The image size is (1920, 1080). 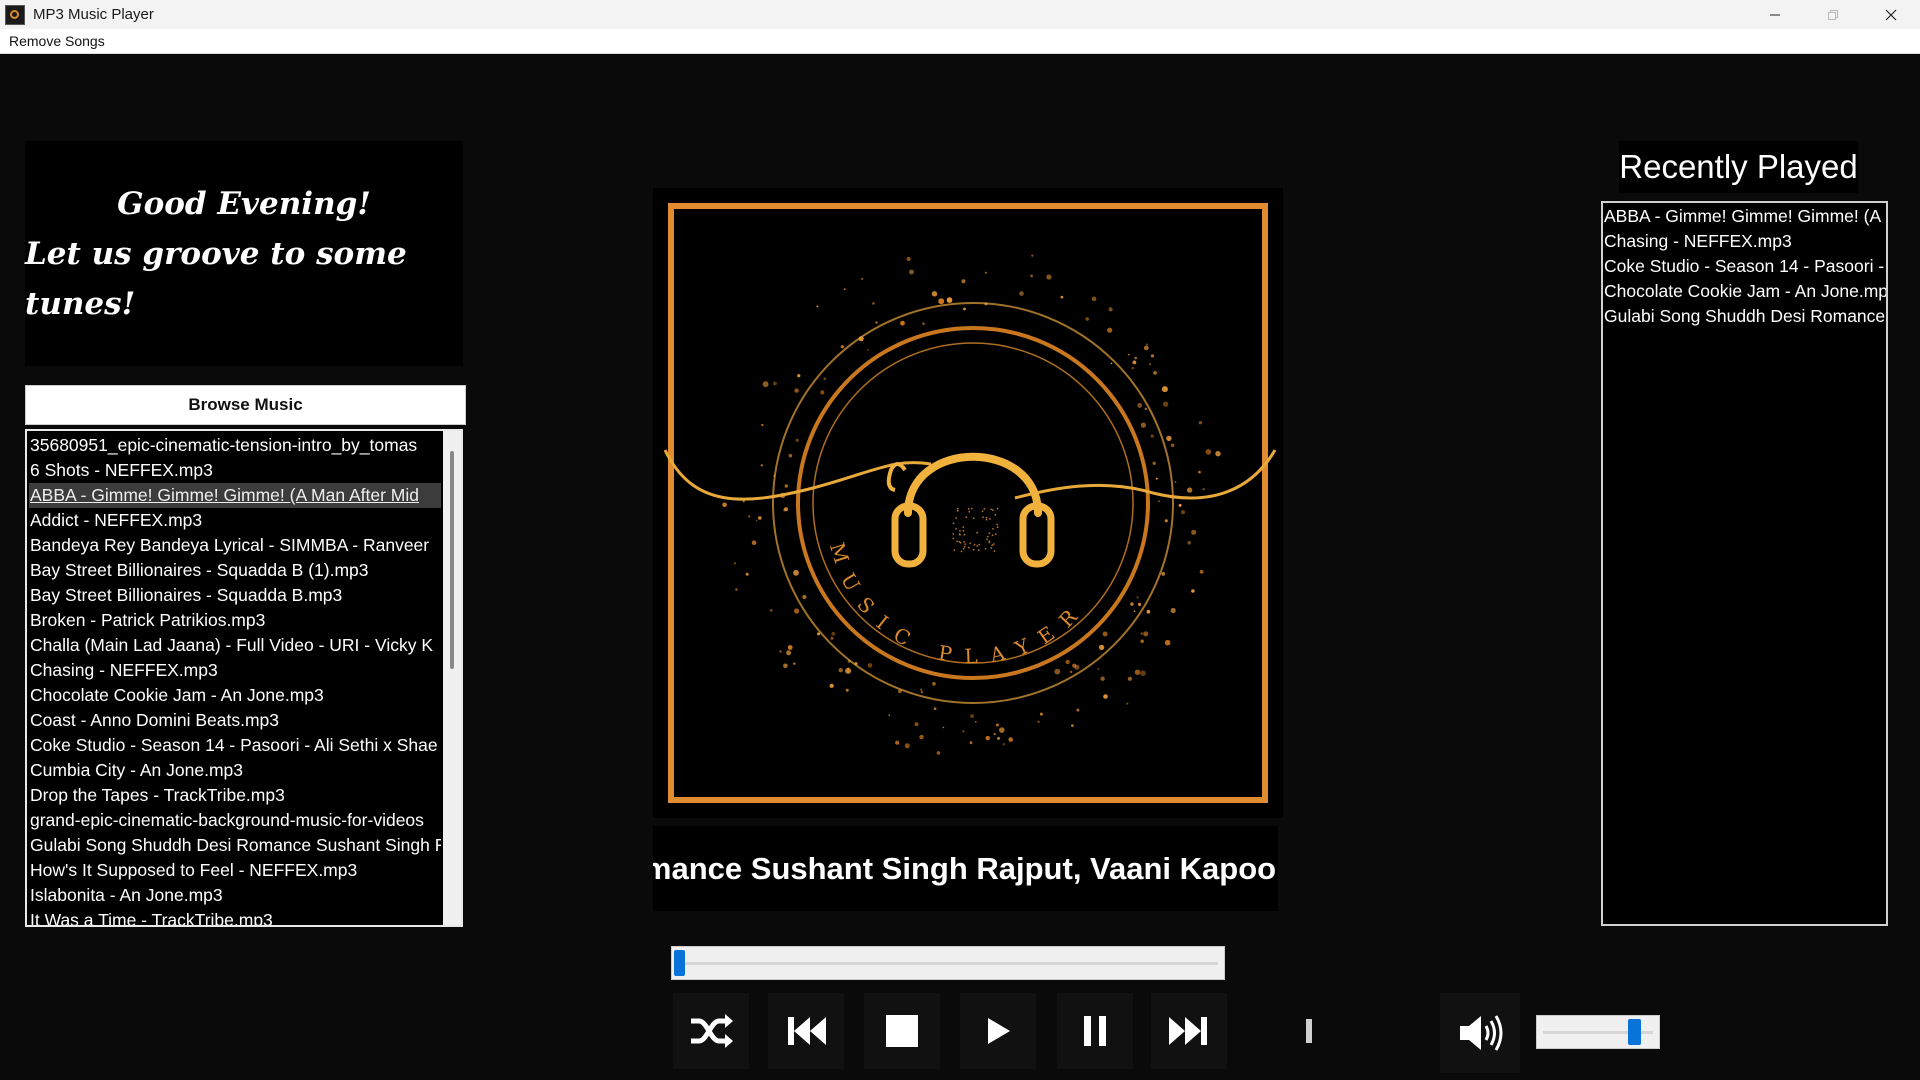 What do you see at coordinates (1745, 216) in the screenshot?
I see `recently-played-item: ABBA - Gimme! Gimme! Gimme! (A` at bounding box center [1745, 216].